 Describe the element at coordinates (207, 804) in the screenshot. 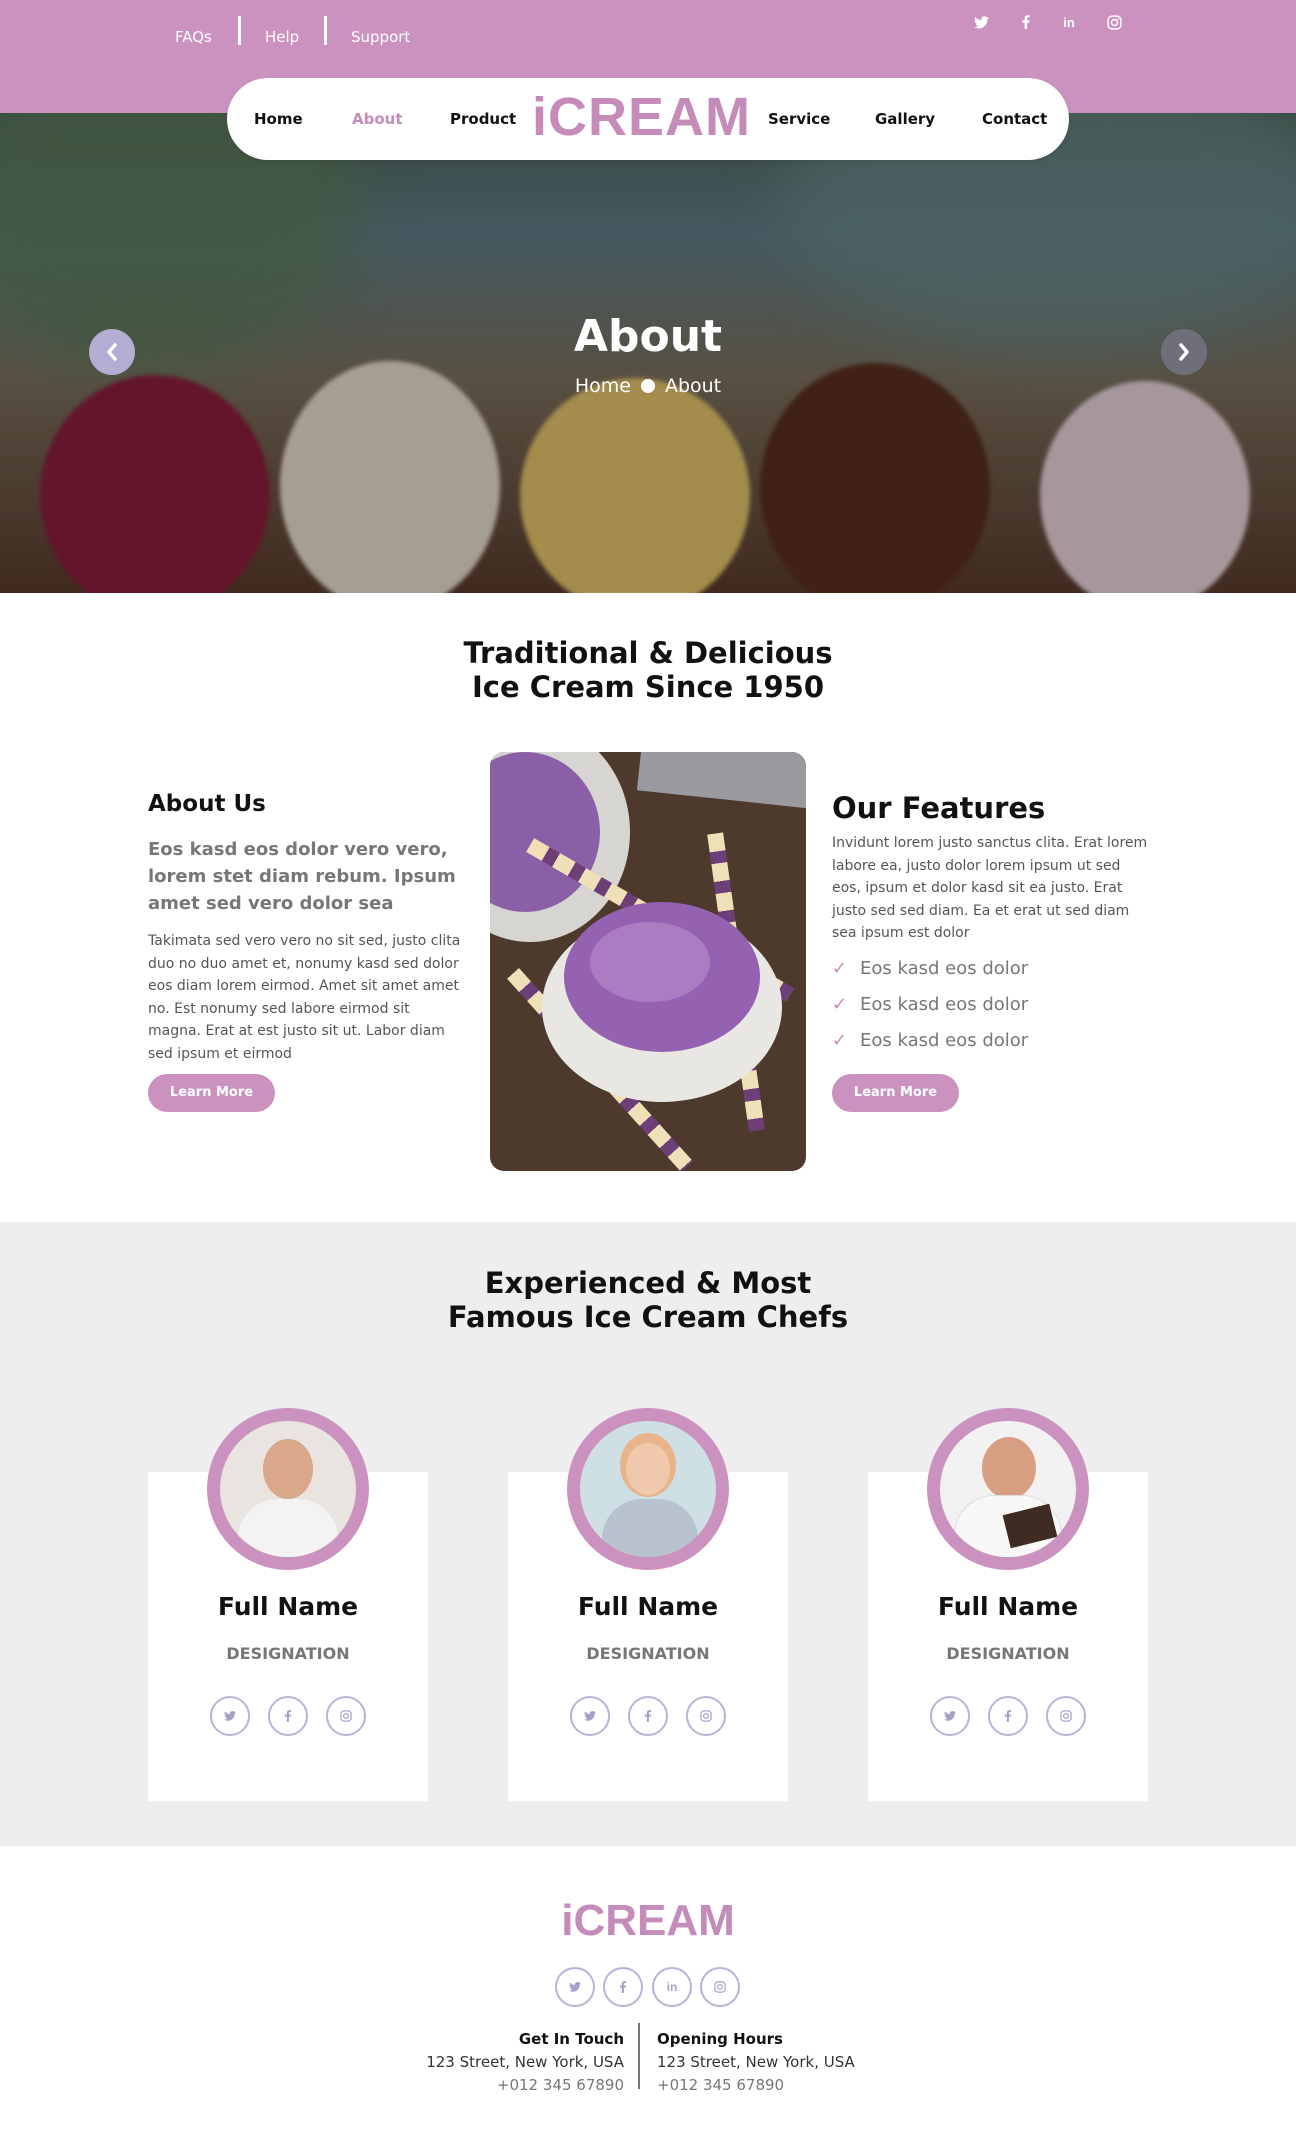

I see `about-heading: About Us` at that location.